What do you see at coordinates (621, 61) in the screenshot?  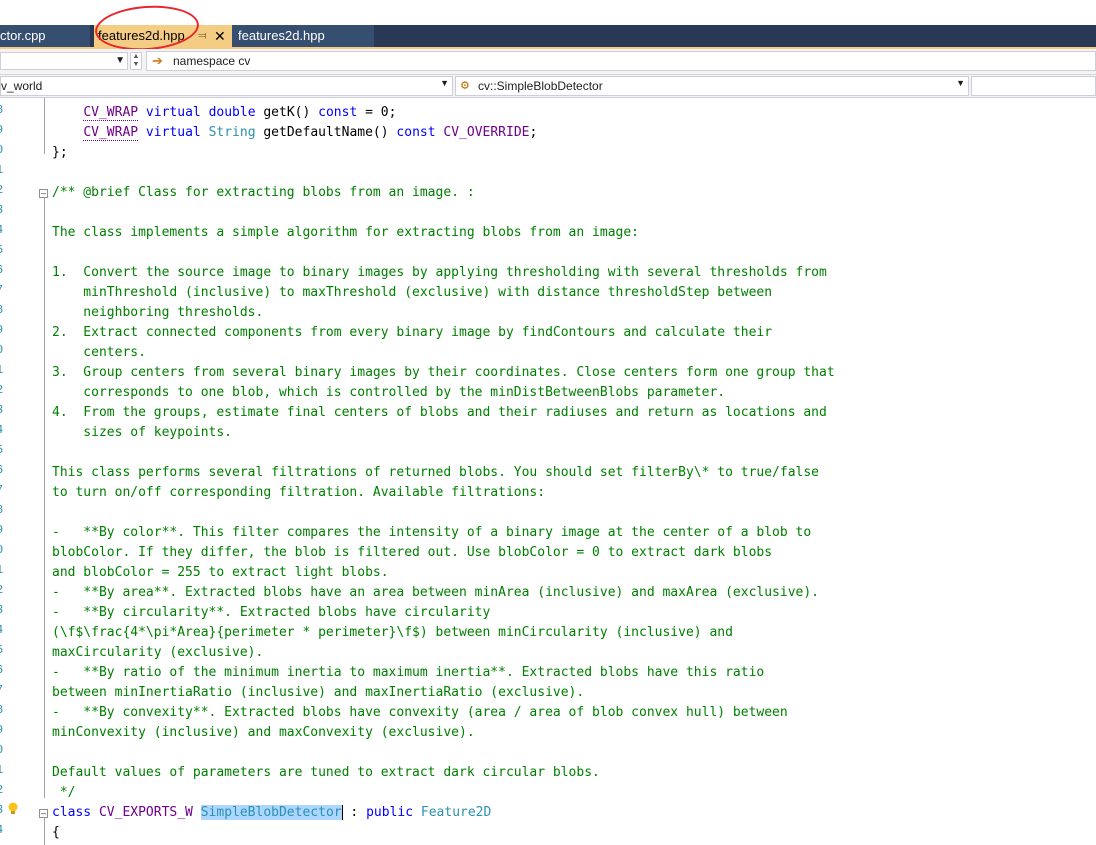 I see `namespace-breadcrumb: ➔ namespace cv` at bounding box center [621, 61].